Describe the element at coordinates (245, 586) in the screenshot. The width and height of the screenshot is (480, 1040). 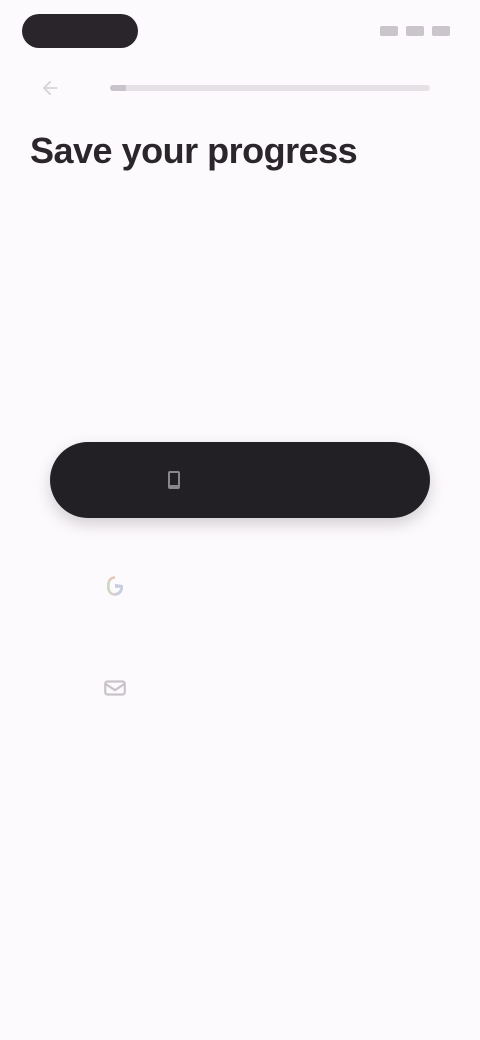
I see `option-email` at that location.